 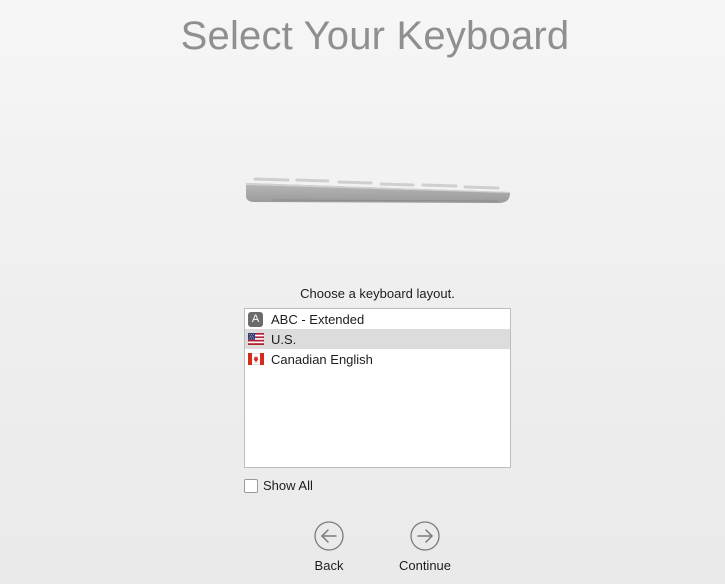 I want to click on back-arrow-circle-icon, so click(x=329, y=536).